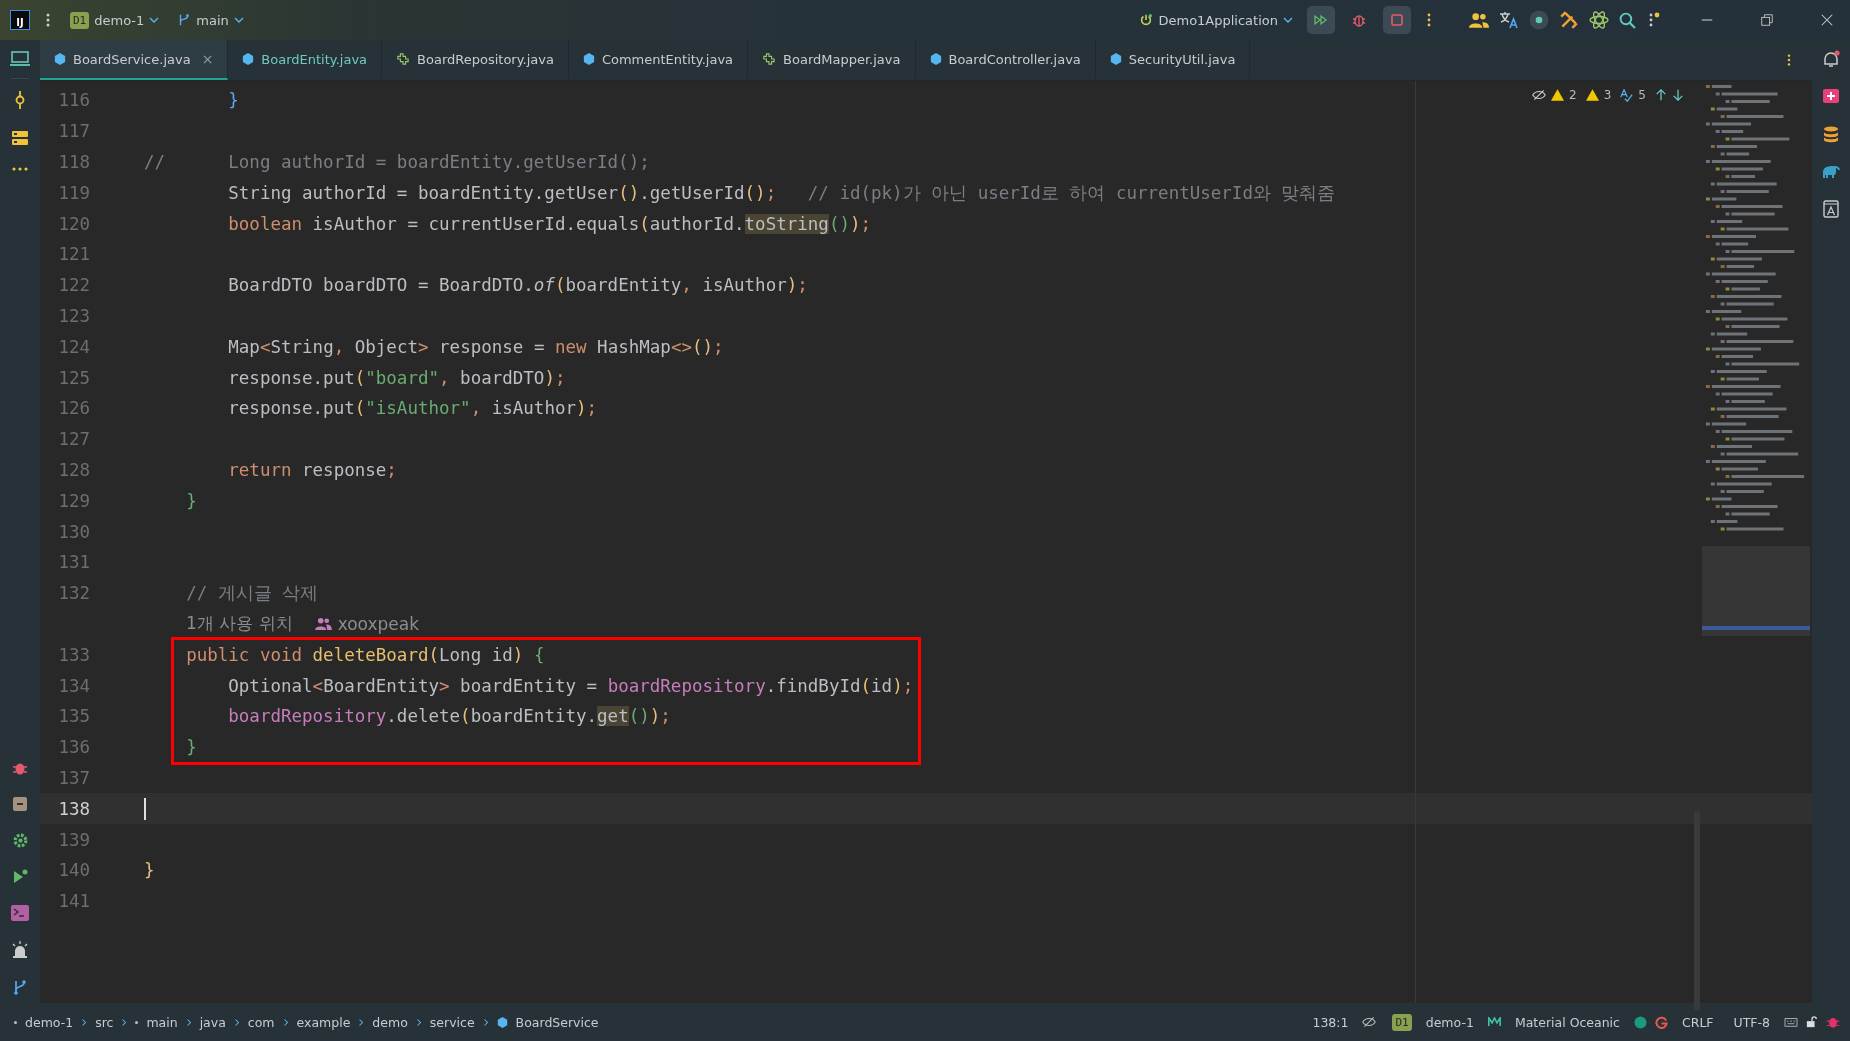 This screenshot has height=1041, width=1850. Describe the element at coordinates (1402, 1022) in the screenshot. I see `project-badge: D1` at that location.